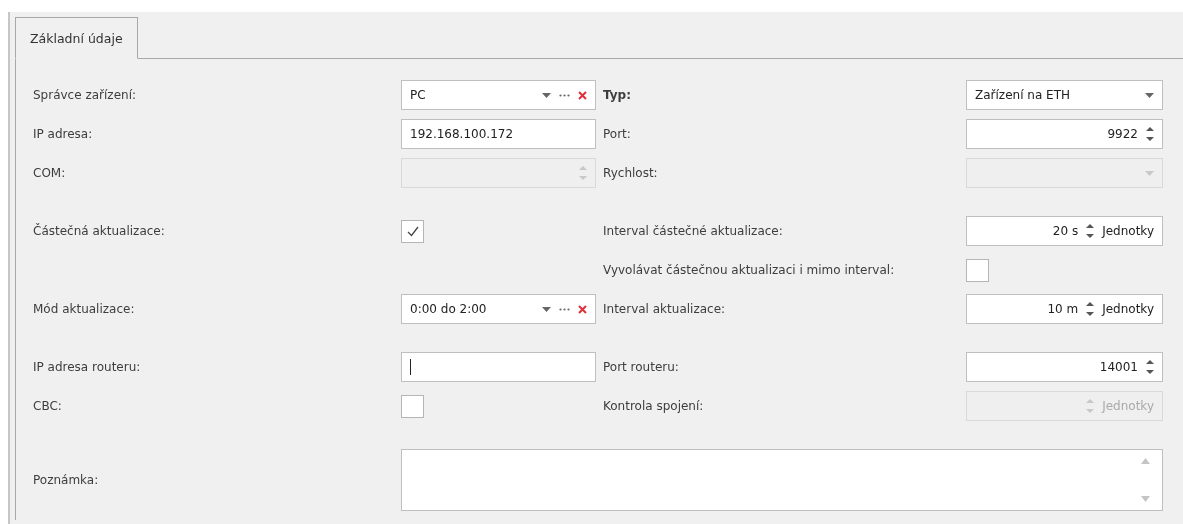 This screenshot has width=1183, height=524. Describe the element at coordinates (99, 231) in the screenshot. I see `field-label: Částečná aktualizace:` at that location.